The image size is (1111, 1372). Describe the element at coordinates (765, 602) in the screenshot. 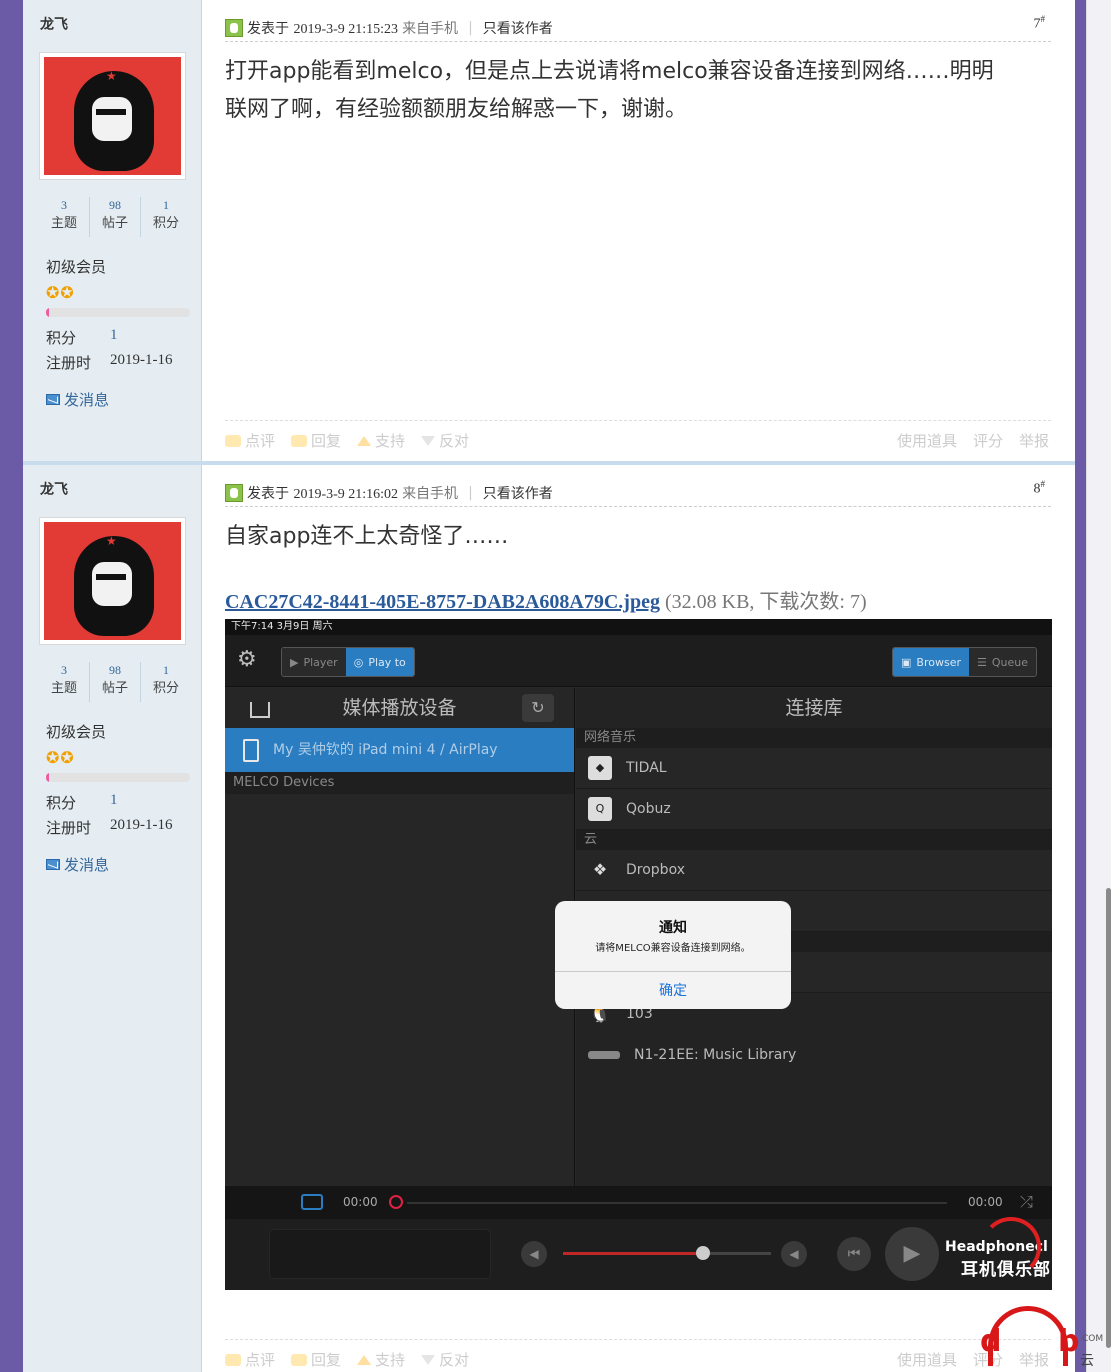

I see `attachment-meta: (32.08 KB, 下载次数: 7)` at that location.